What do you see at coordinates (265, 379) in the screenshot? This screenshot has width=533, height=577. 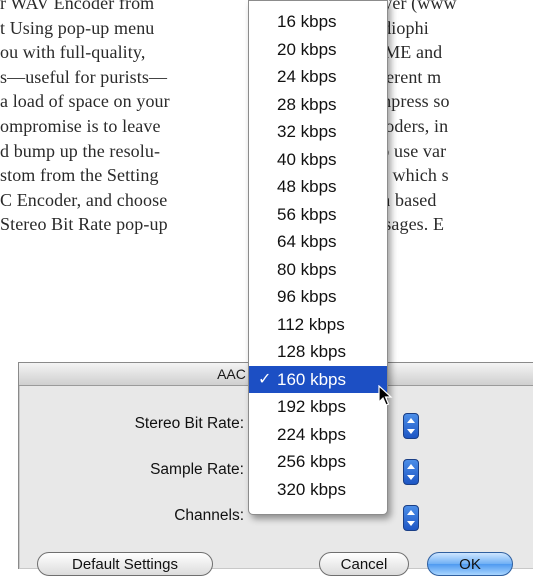 I see `checkmark-icon: ✓` at bounding box center [265, 379].